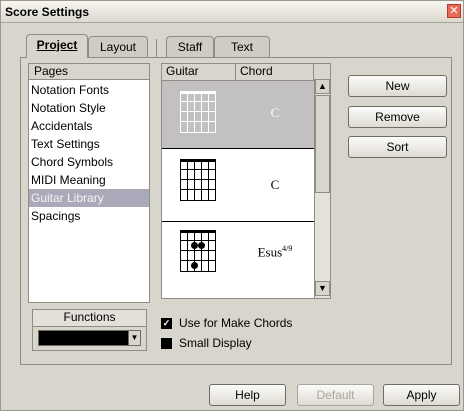 The width and height of the screenshot is (464, 411). Describe the element at coordinates (454, 11) in the screenshot. I see `close-icon: ✕` at that location.